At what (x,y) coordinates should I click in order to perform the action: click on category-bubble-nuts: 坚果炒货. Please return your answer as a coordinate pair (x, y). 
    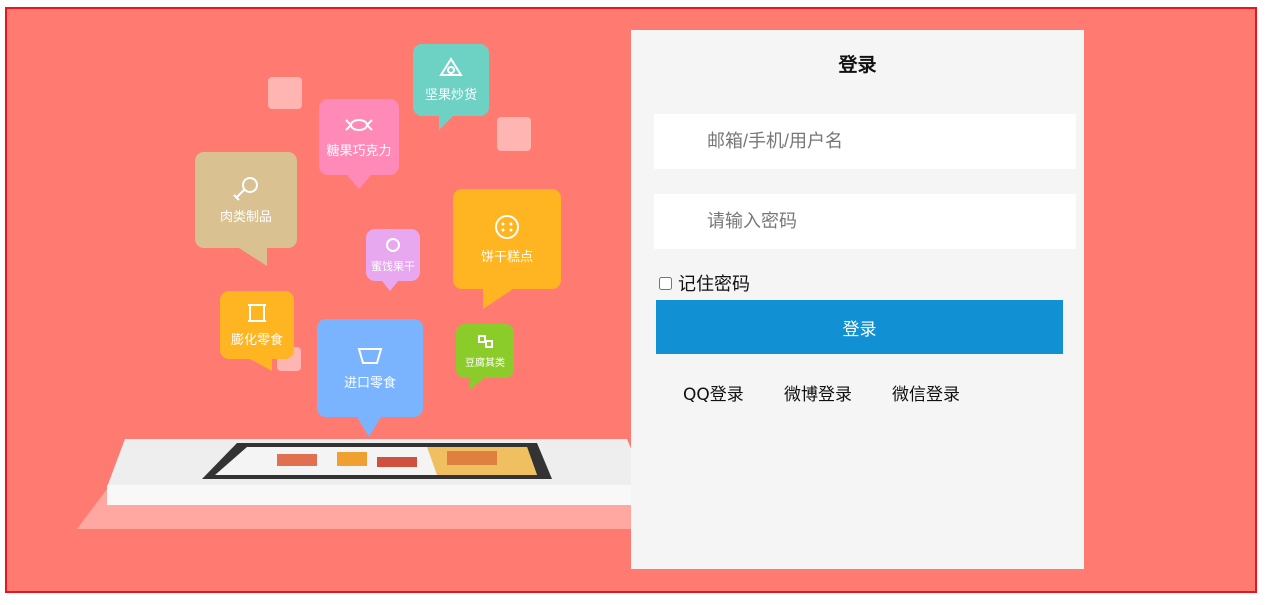
    Looking at the image, I should click on (451, 87).